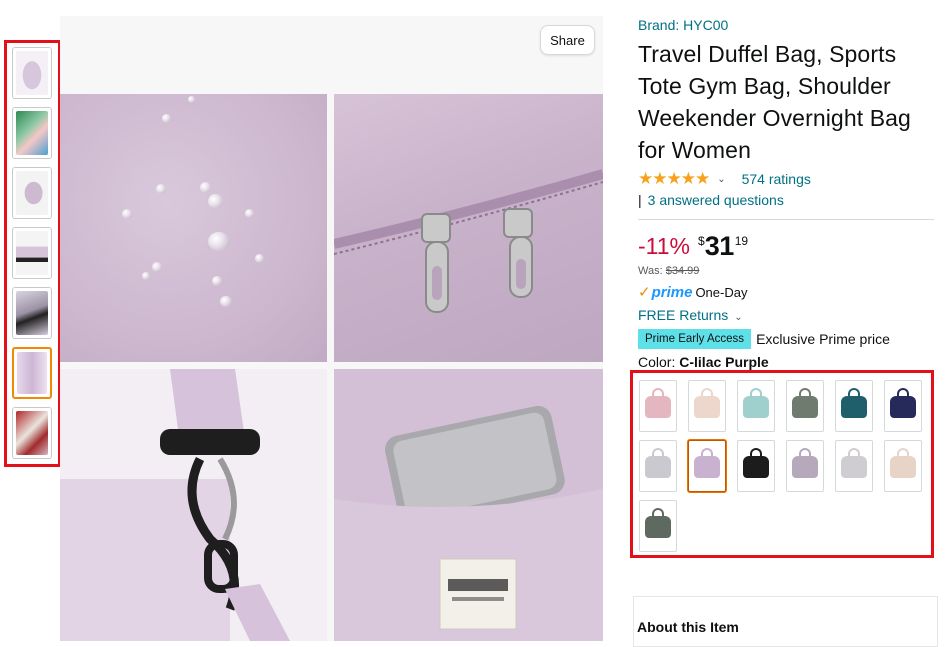  Describe the element at coordinates (716, 200) in the screenshot. I see `answered-questions-link: 3 answered questions` at that location.